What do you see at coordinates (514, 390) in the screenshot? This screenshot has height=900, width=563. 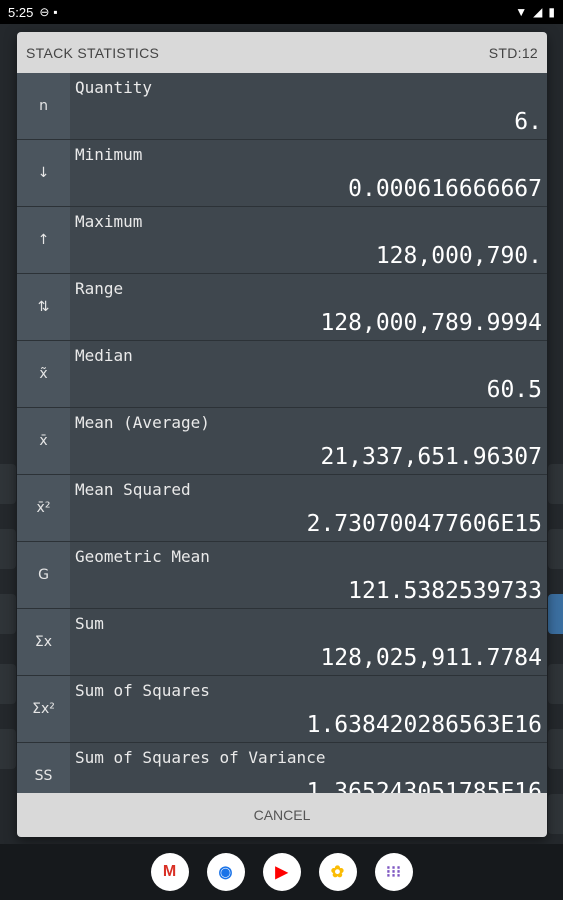 I see `statistic-value: 60.5` at bounding box center [514, 390].